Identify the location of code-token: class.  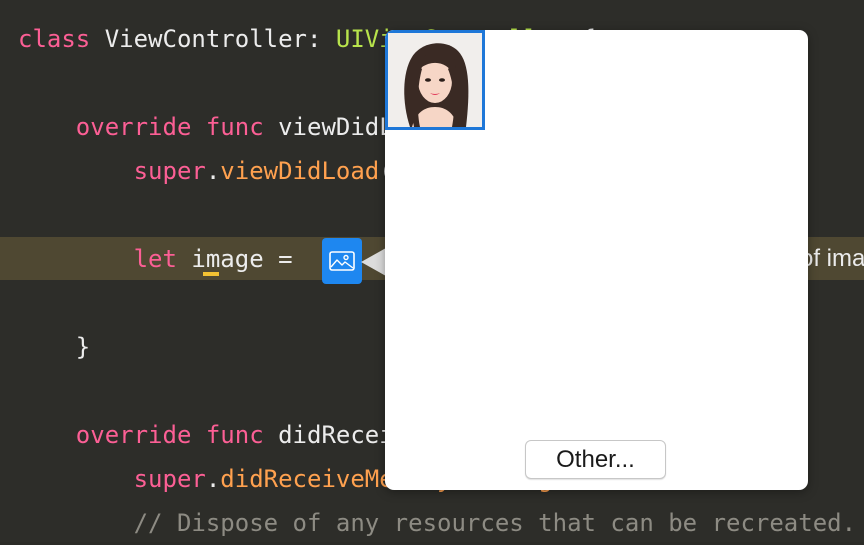
(54, 39).